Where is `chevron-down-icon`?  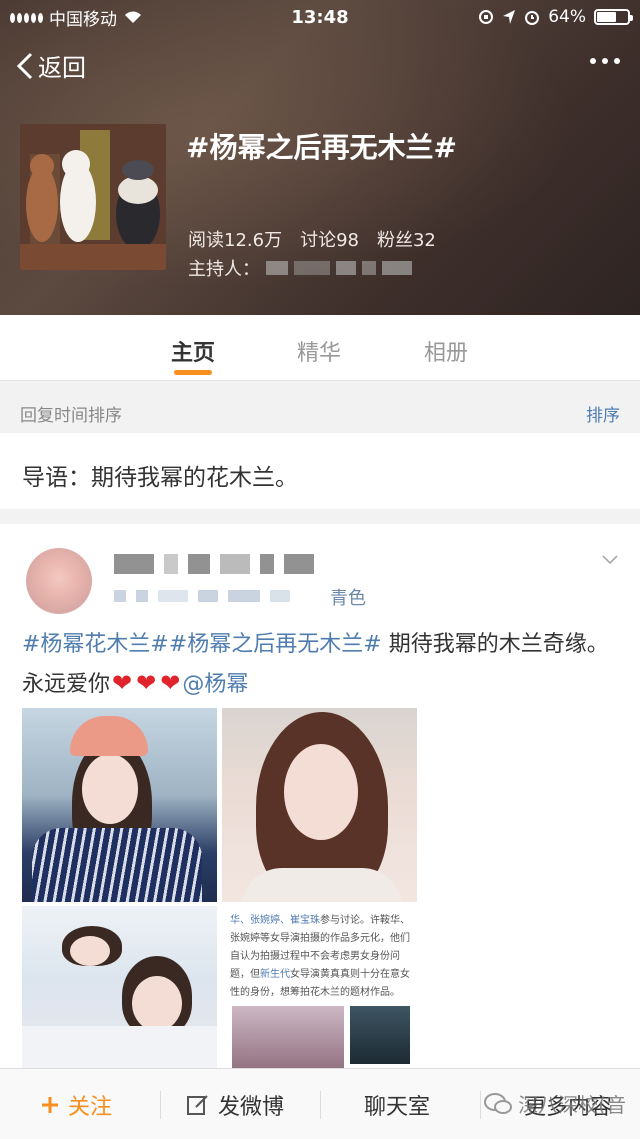
chevron-down-icon is located at coordinates (610, 560).